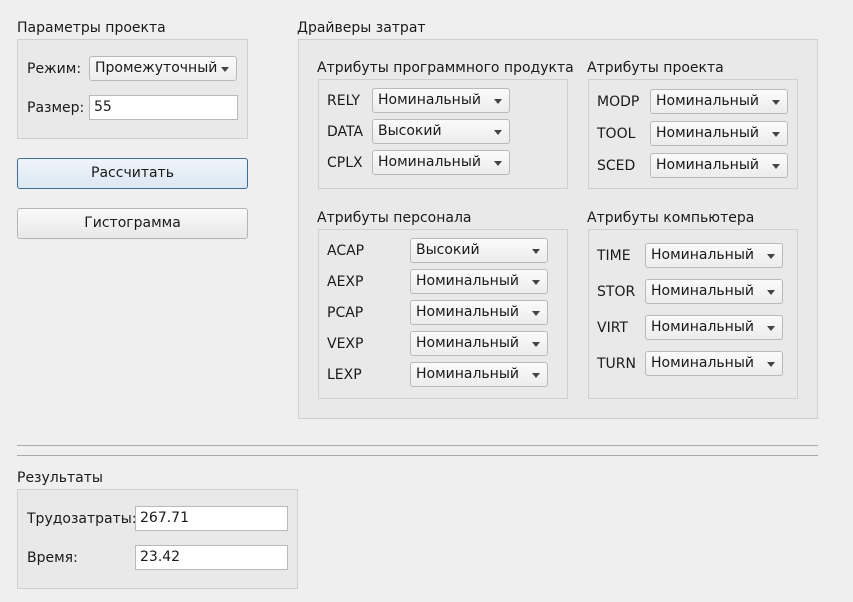 This screenshot has height=602, width=853. I want to click on histogram-button: Гистограмма, so click(132, 223).